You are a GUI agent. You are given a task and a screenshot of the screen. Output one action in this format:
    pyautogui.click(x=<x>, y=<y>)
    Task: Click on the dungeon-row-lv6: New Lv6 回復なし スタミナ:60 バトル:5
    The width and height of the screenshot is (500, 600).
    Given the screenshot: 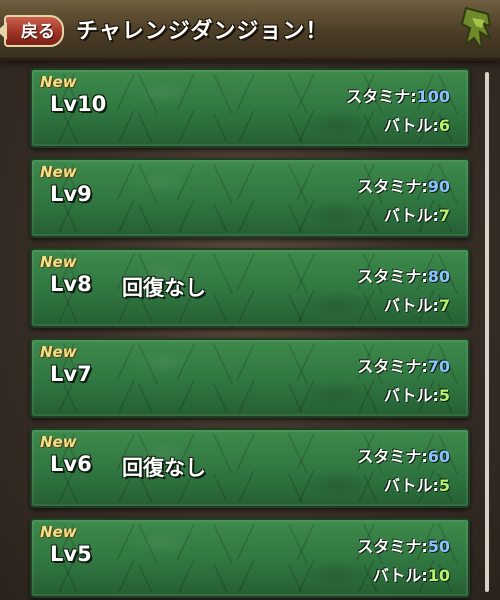 What is the action you would take?
    pyautogui.click(x=250, y=468)
    